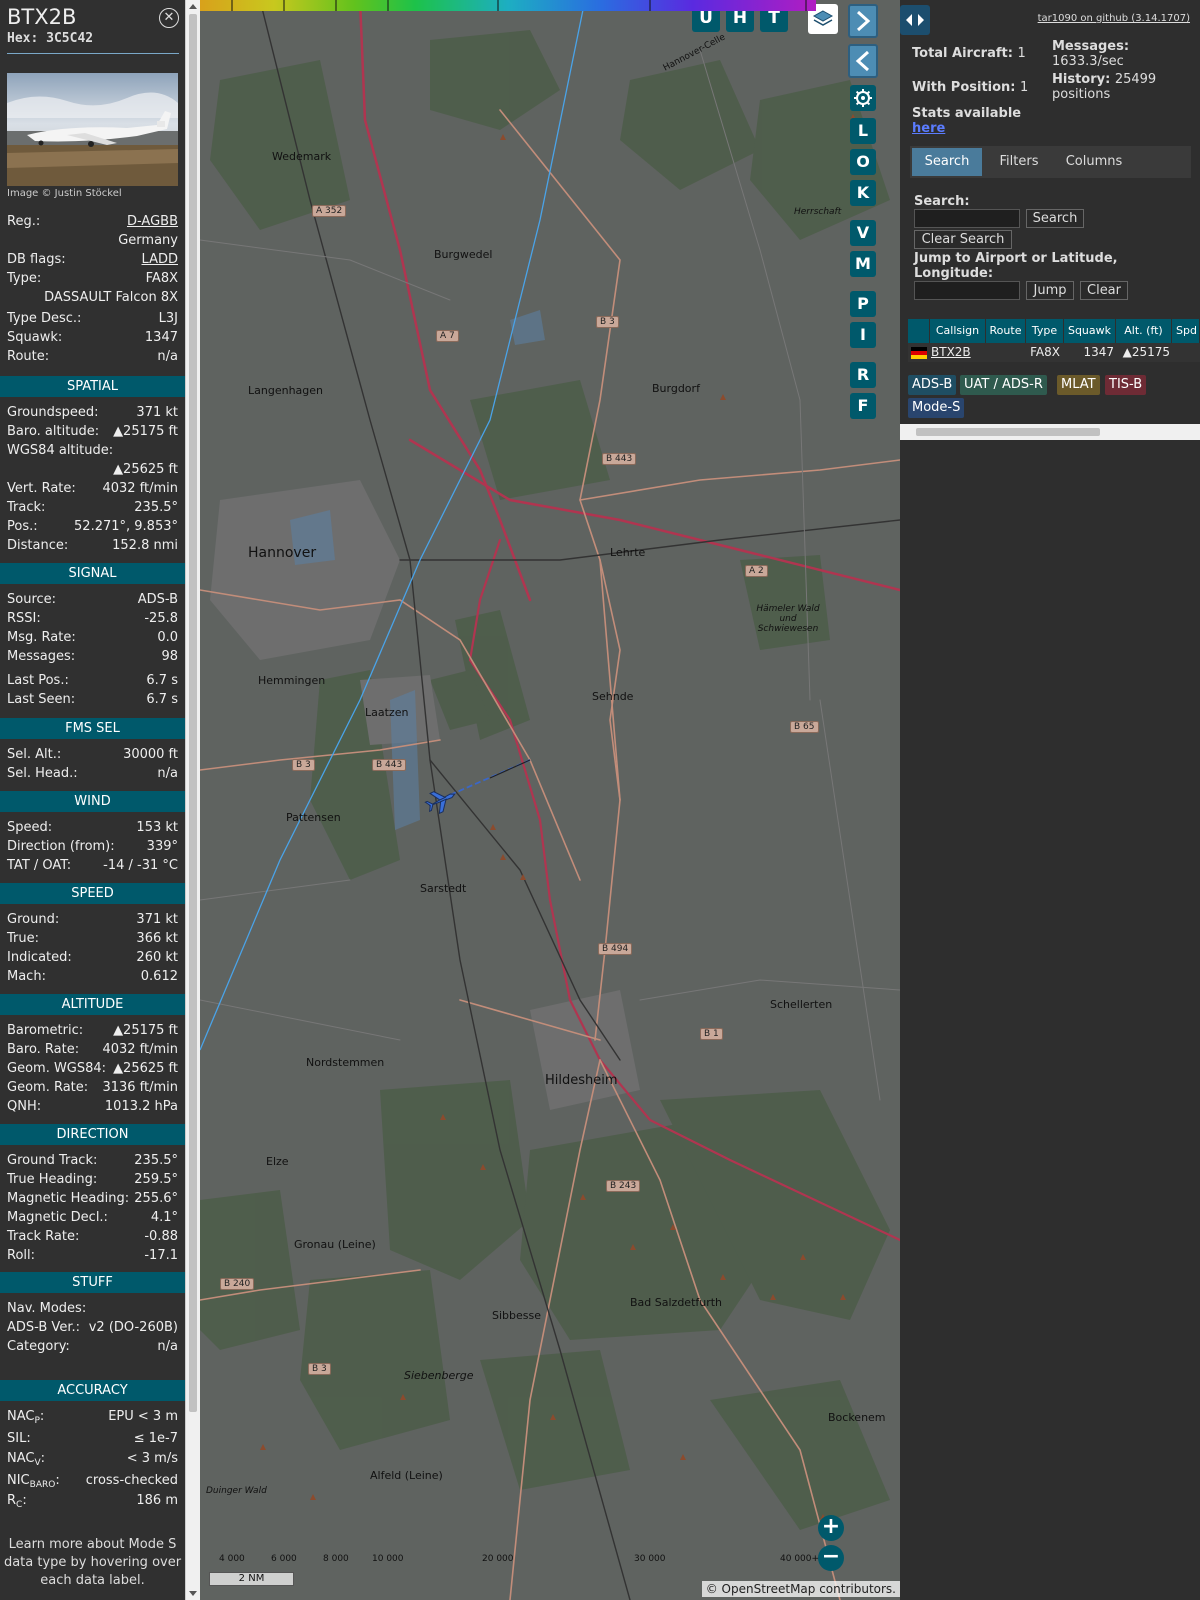 The image size is (1200, 1600). What do you see at coordinates (156, 1160) in the screenshot?
I see `info-row-value: 235.5°` at bounding box center [156, 1160].